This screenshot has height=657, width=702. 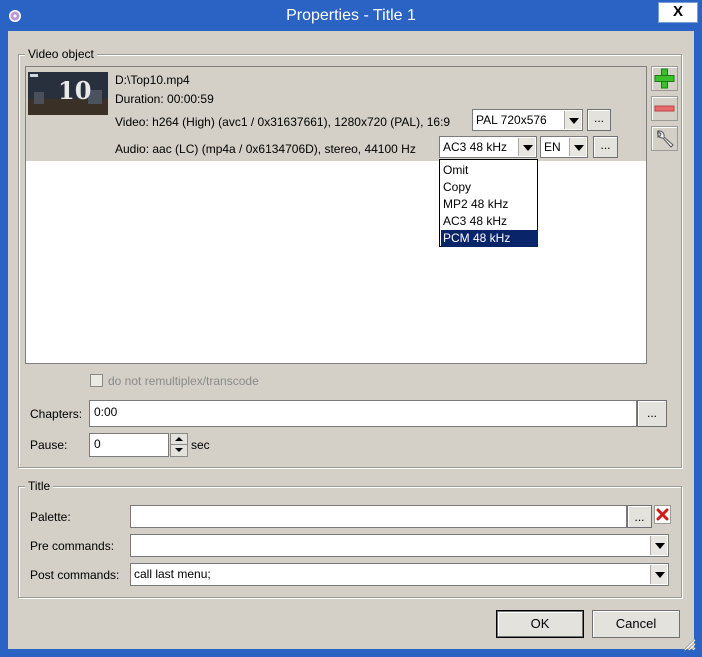 I want to click on pre-commands-combo, so click(x=399, y=545).